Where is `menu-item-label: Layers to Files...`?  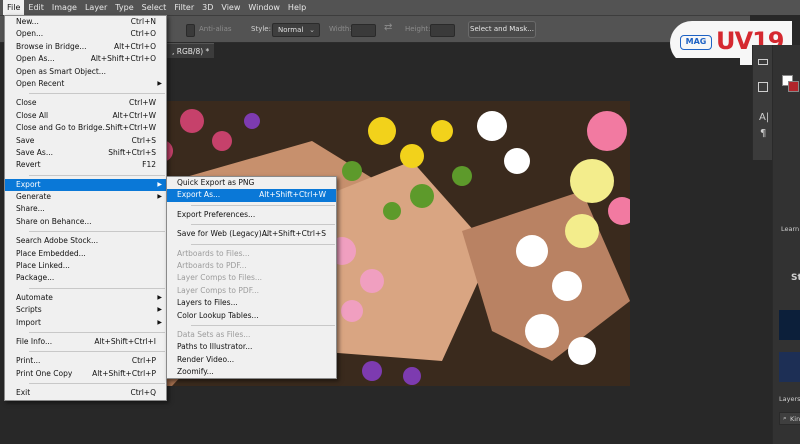
menu-item-label: Layers to Files... is located at coordinates (207, 303).